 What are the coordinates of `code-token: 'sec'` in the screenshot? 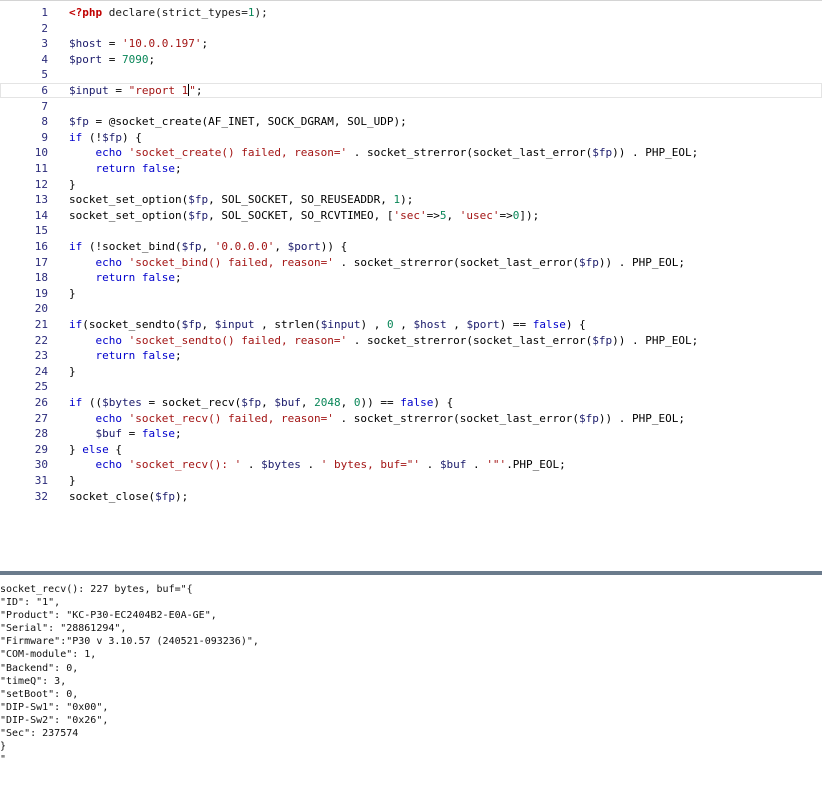 It's located at (410, 215).